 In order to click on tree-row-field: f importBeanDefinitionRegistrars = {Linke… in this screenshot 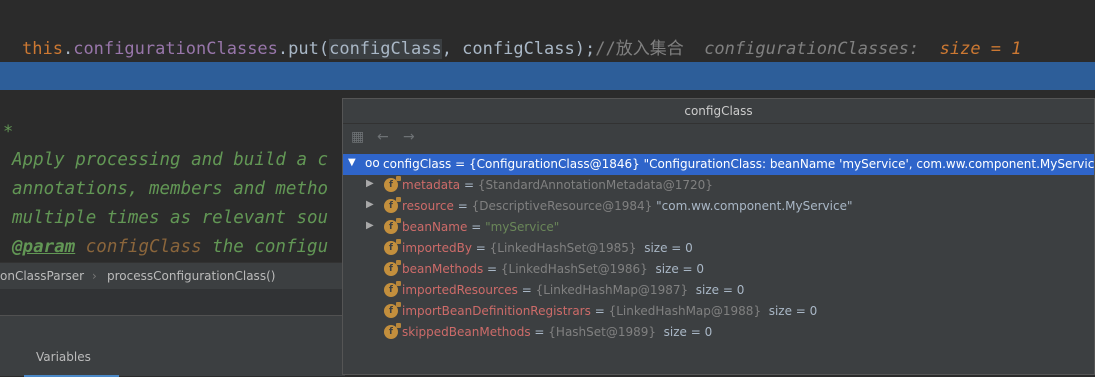, I will do `click(718, 311)`.